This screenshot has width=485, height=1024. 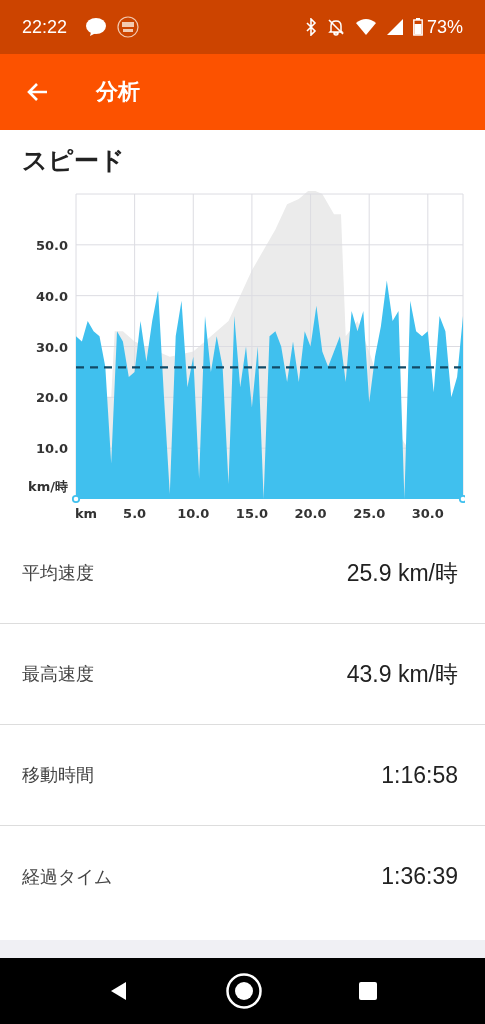 What do you see at coordinates (96, 27) in the screenshot?
I see `chat-bubble-icon` at bounding box center [96, 27].